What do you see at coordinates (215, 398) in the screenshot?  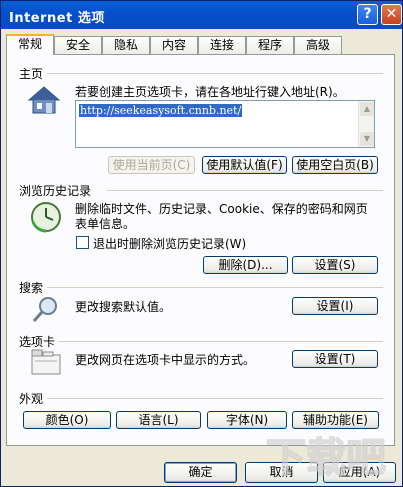 I see `appearance-separator` at bounding box center [215, 398].